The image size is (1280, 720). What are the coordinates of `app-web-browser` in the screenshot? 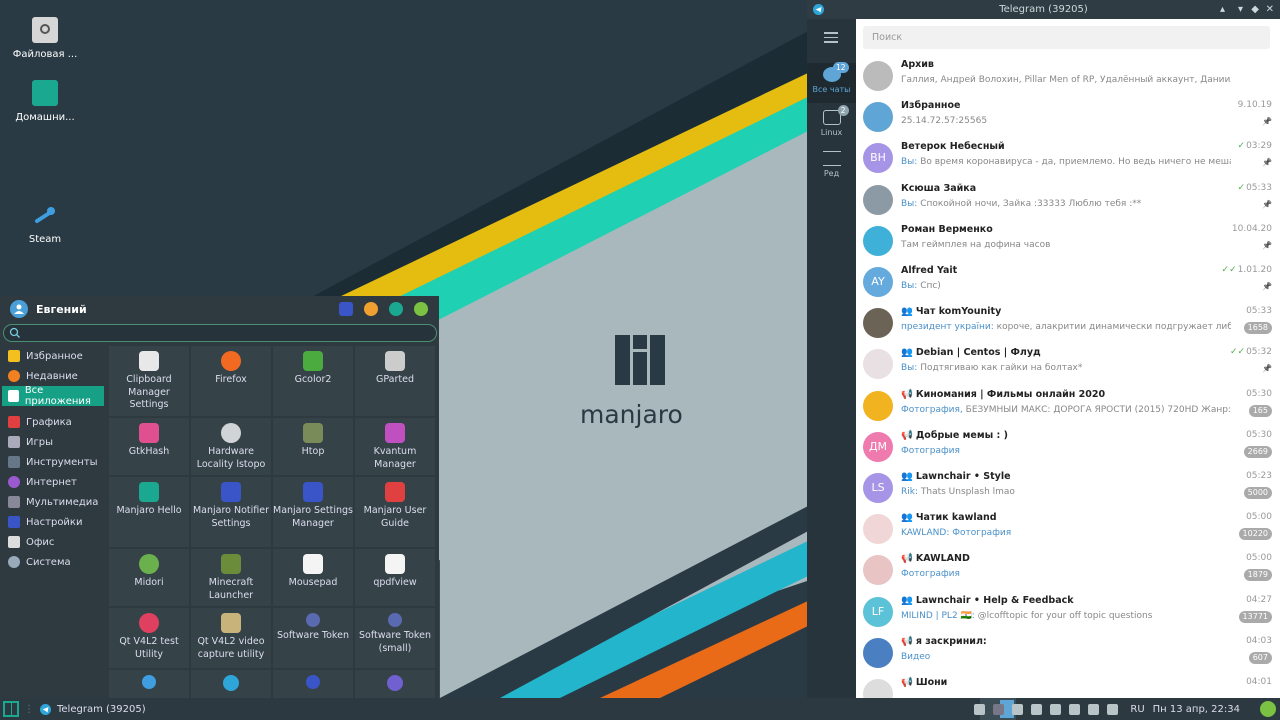 It's located at (395, 684).